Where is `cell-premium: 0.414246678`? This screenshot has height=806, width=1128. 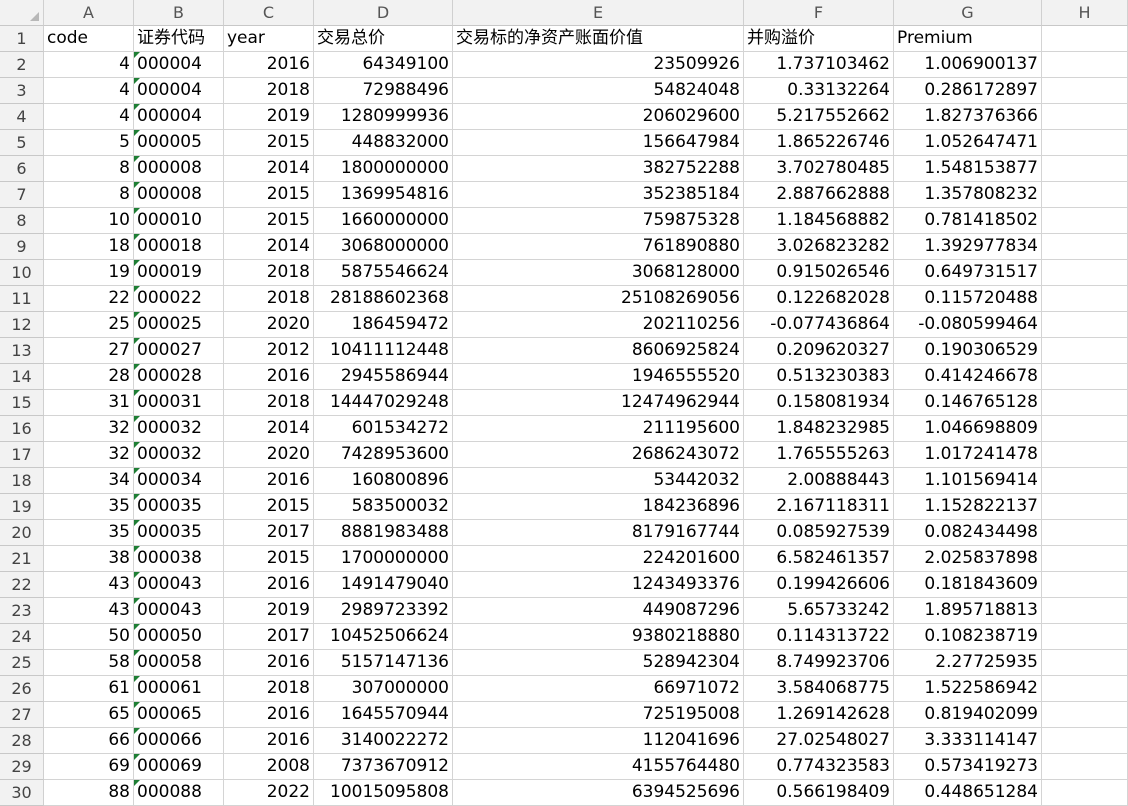
cell-premium: 0.414246678 is located at coordinates (968, 377).